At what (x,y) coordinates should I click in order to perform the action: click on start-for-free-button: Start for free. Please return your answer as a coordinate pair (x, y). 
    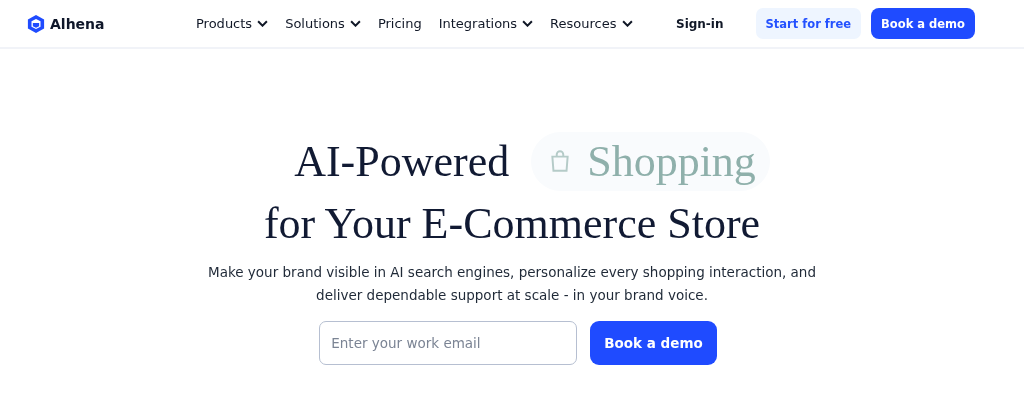
    Looking at the image, I should click on (808, 23).